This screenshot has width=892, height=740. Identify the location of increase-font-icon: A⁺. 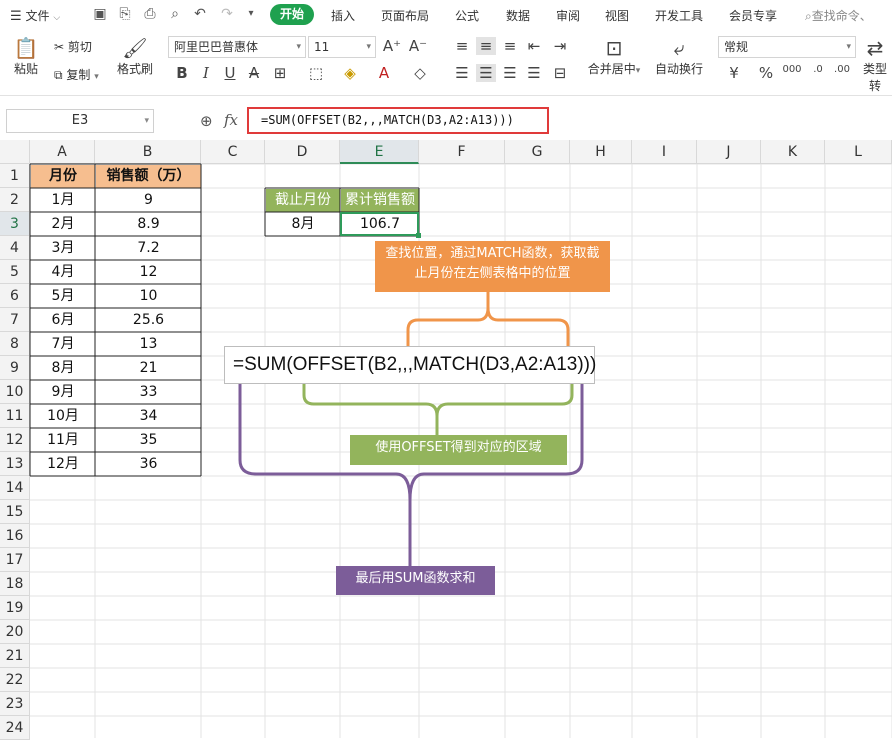
(392, 46).